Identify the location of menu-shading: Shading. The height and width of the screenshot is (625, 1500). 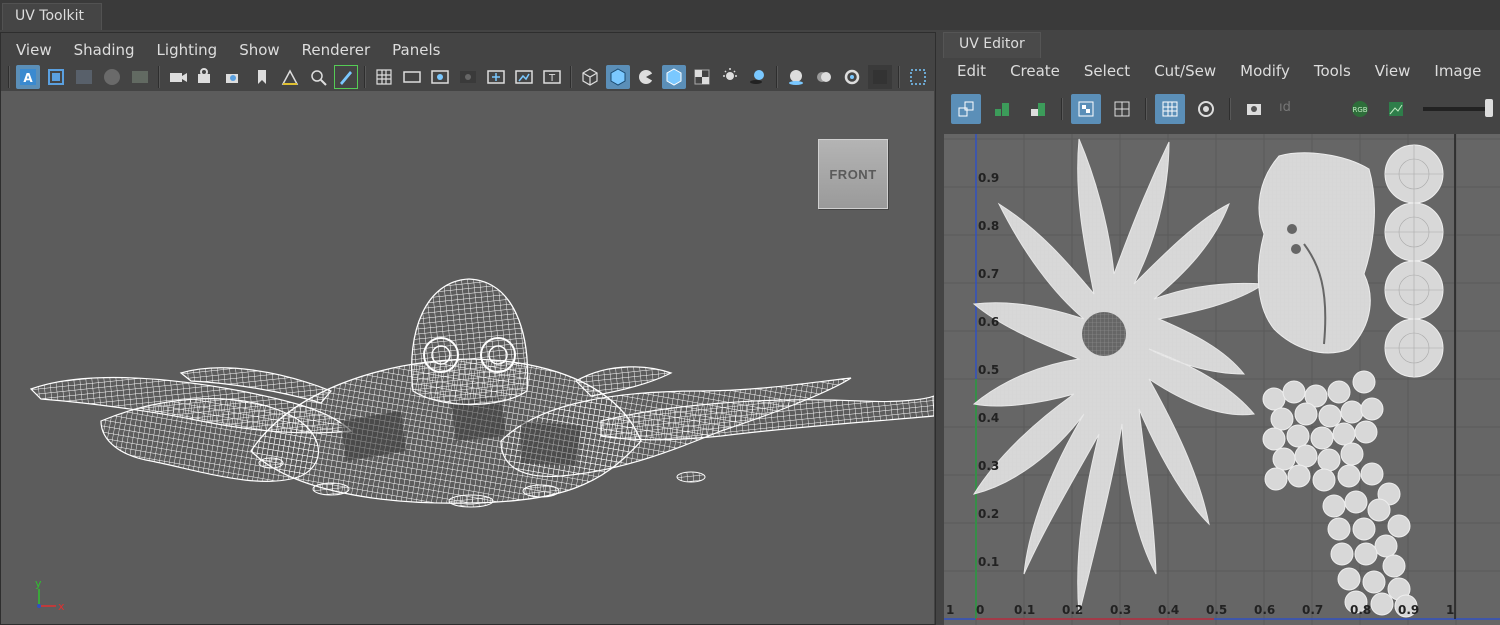
(104, 50).